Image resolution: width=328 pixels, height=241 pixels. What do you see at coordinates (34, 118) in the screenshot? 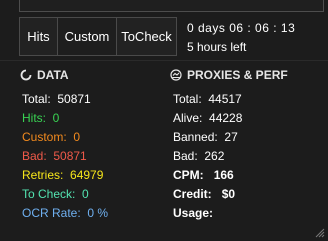
I see `stat-label: Hits:` at bounding box center [34, 118].